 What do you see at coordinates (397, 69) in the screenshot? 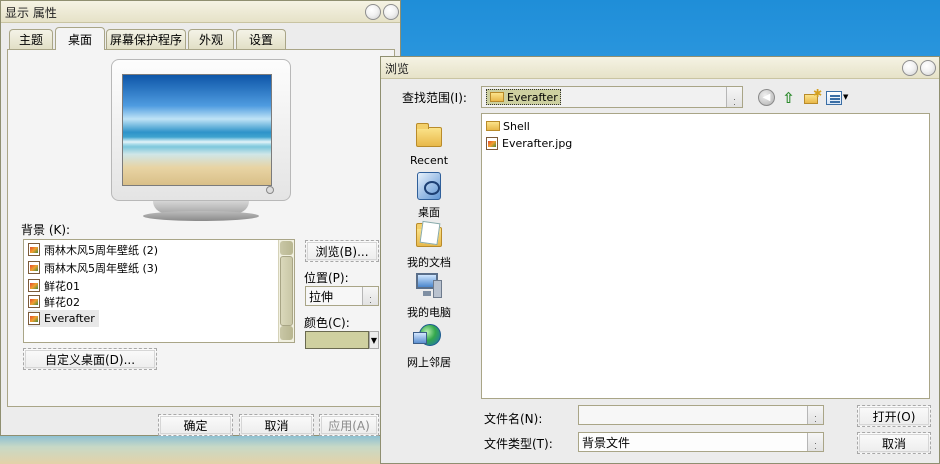
I see `dialog-title: 浏览` at bounding box center [397, 69].